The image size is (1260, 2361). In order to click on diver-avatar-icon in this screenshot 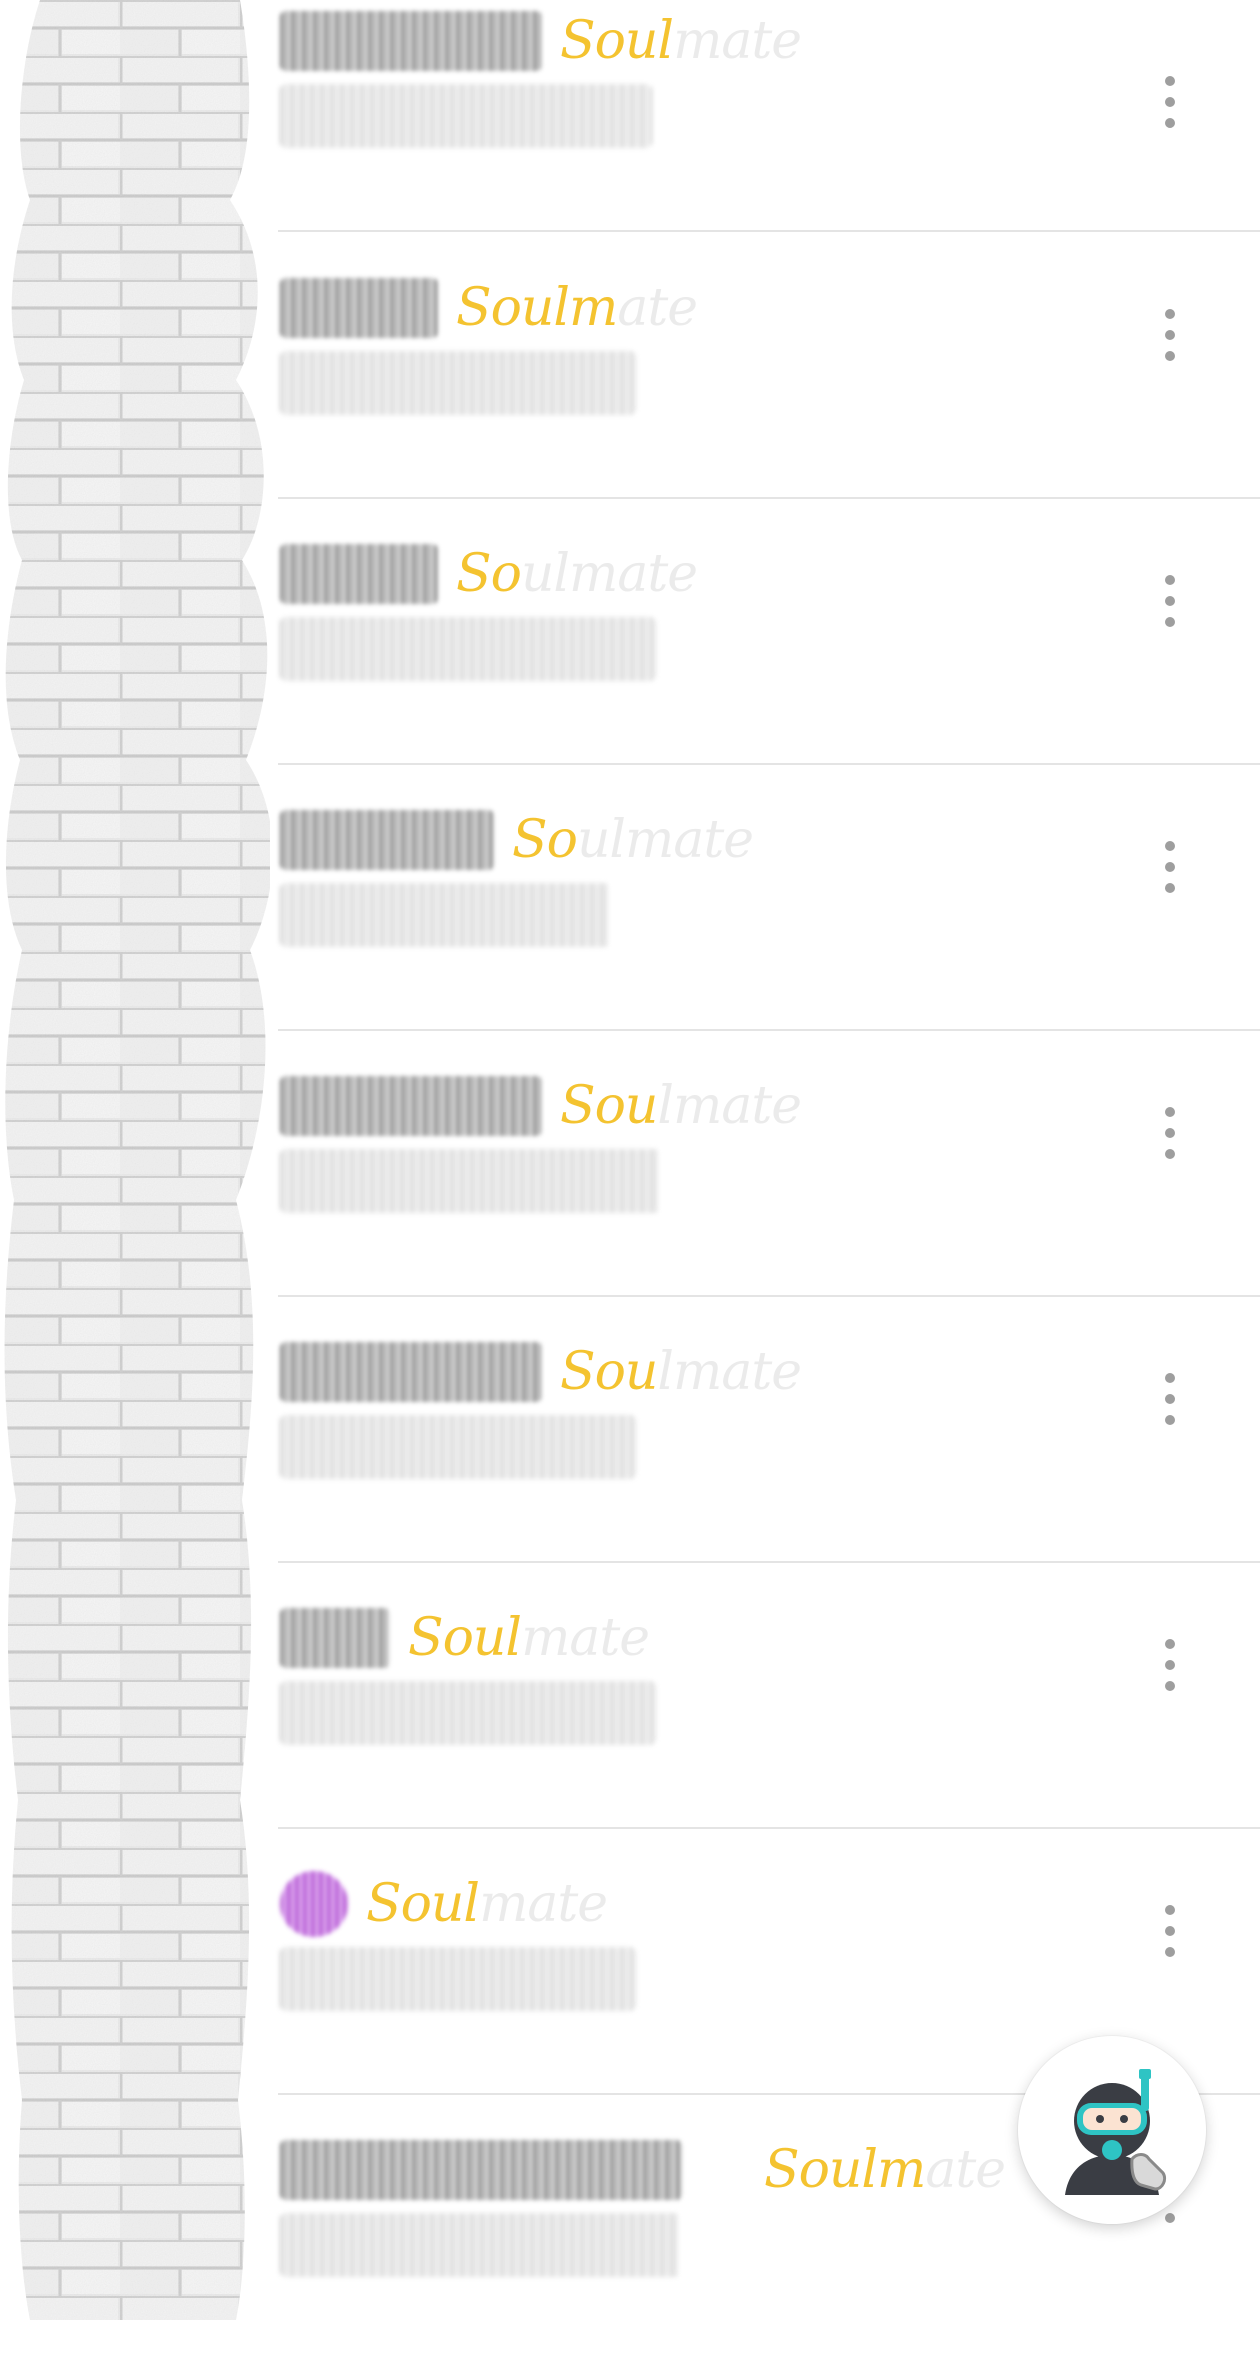, I will do `click(1112, 2130)`.